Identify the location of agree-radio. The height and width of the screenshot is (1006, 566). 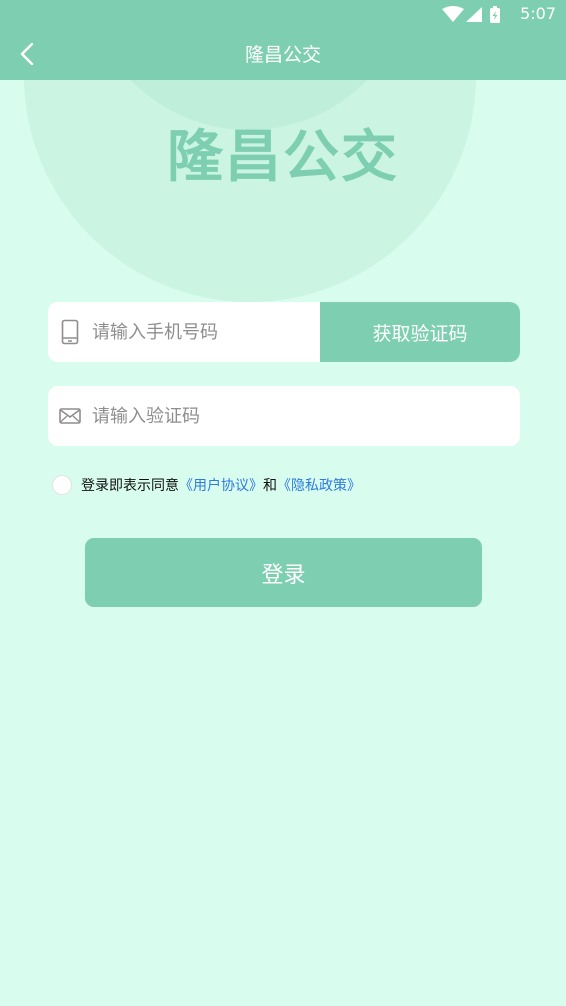
(62, 485).